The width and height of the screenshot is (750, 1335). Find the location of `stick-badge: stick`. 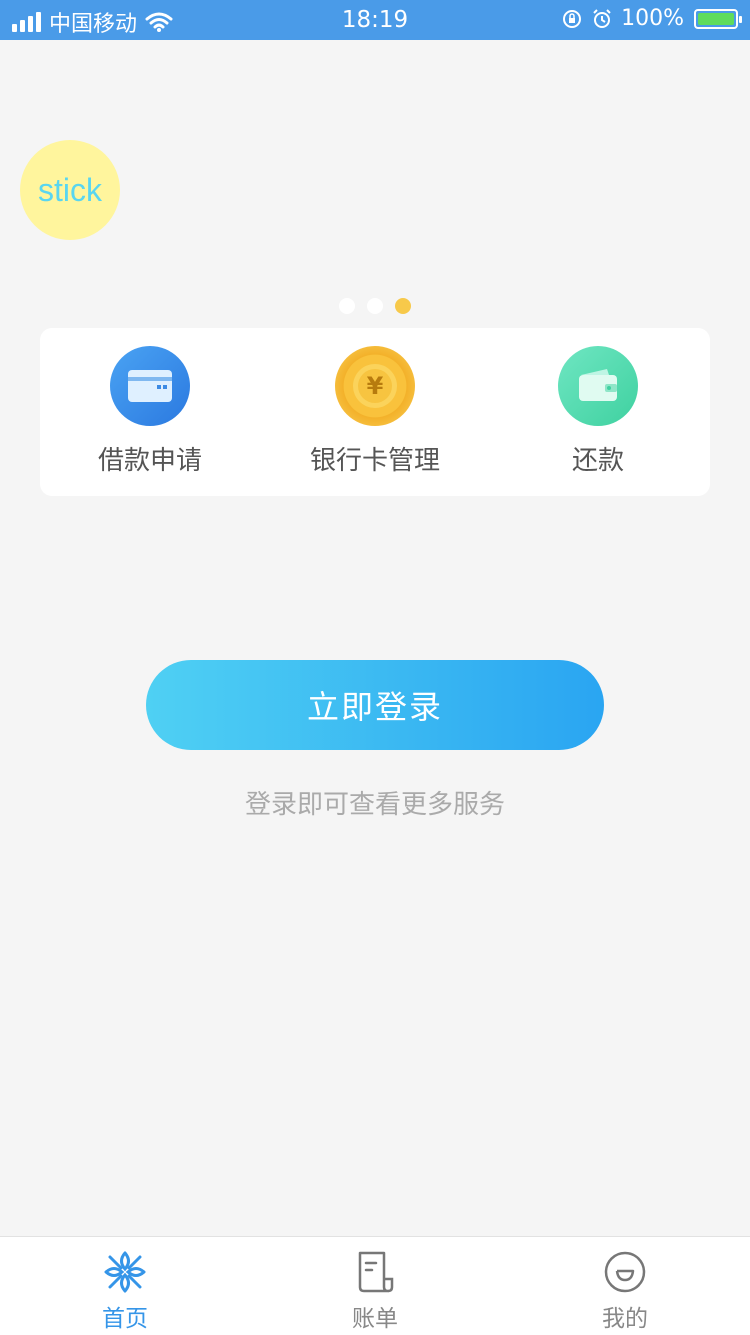

stick-badge: stick is located at coordinates (70, 190).